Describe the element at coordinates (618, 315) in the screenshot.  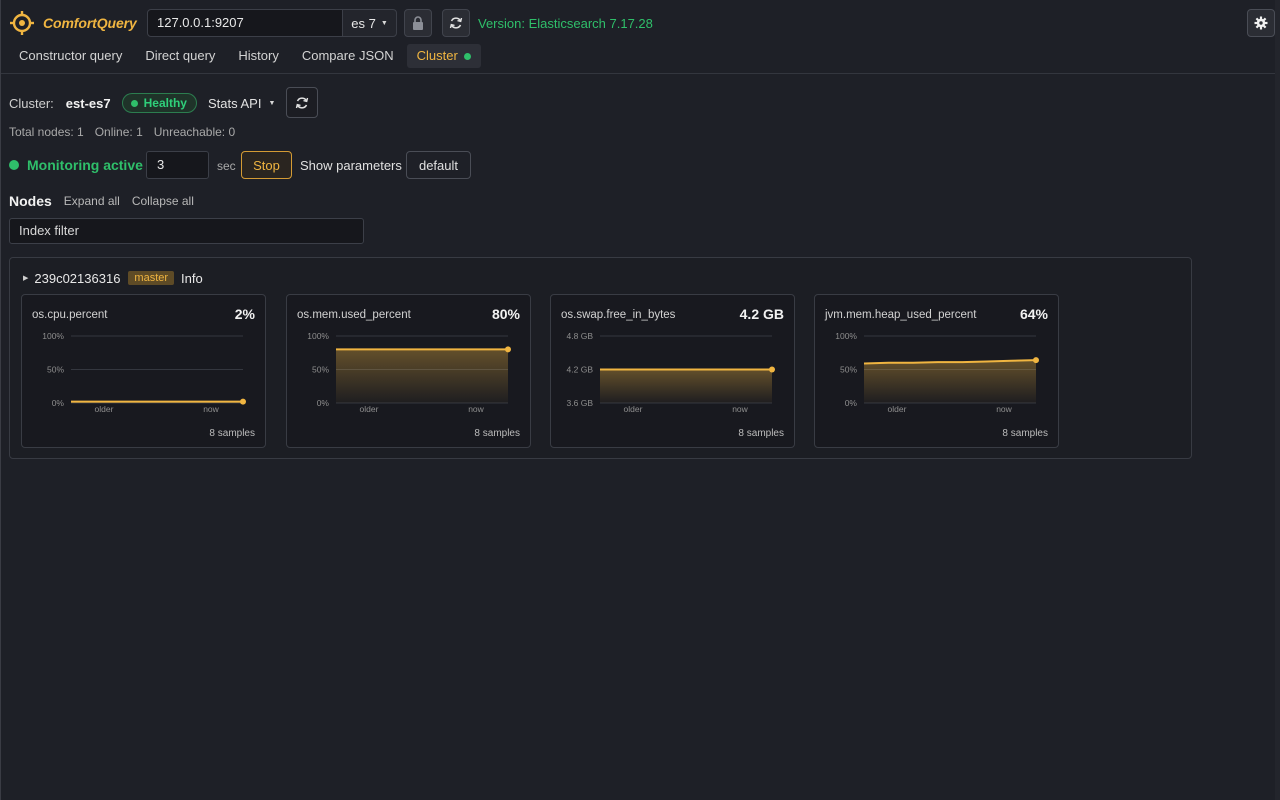
I see `metric-name: os.swap.free_in_bytes` at that location.